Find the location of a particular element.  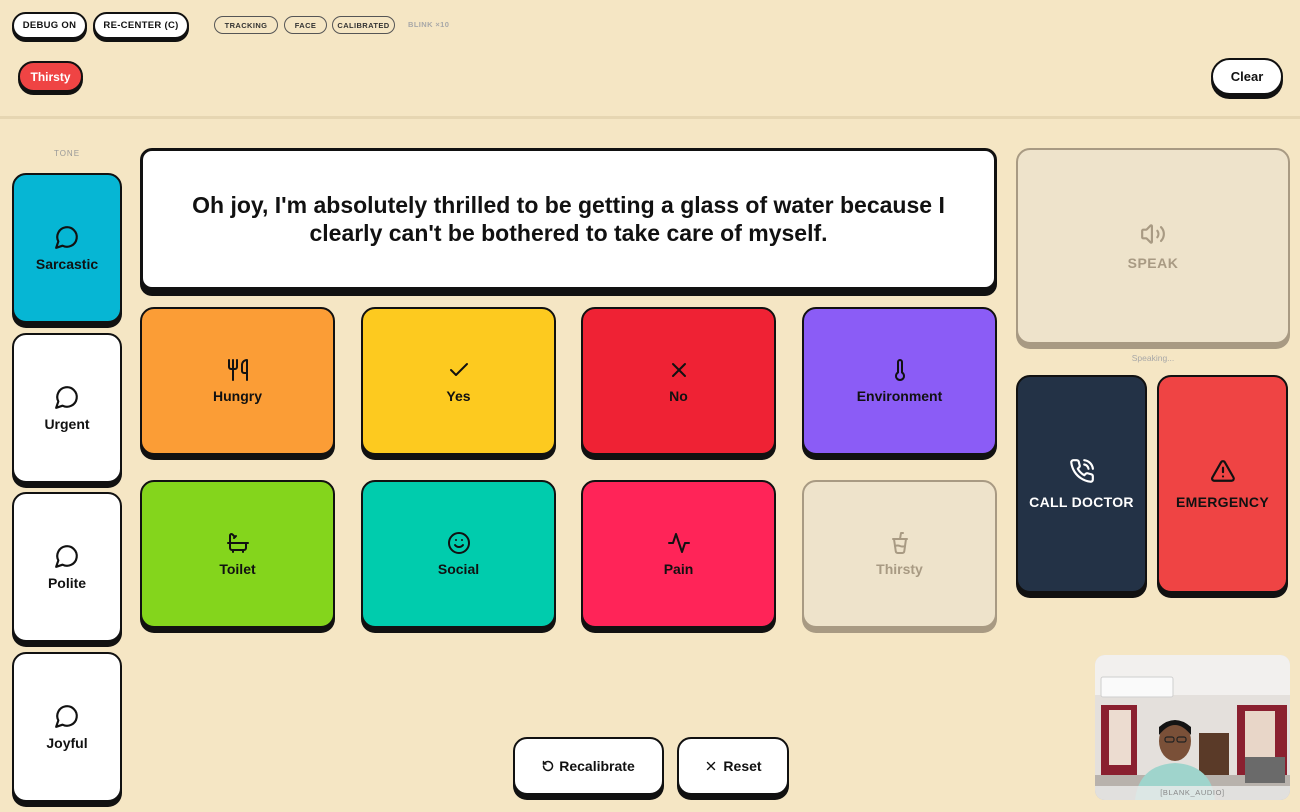

tile-hungry: Hungry is located at coordinates (237, 381).